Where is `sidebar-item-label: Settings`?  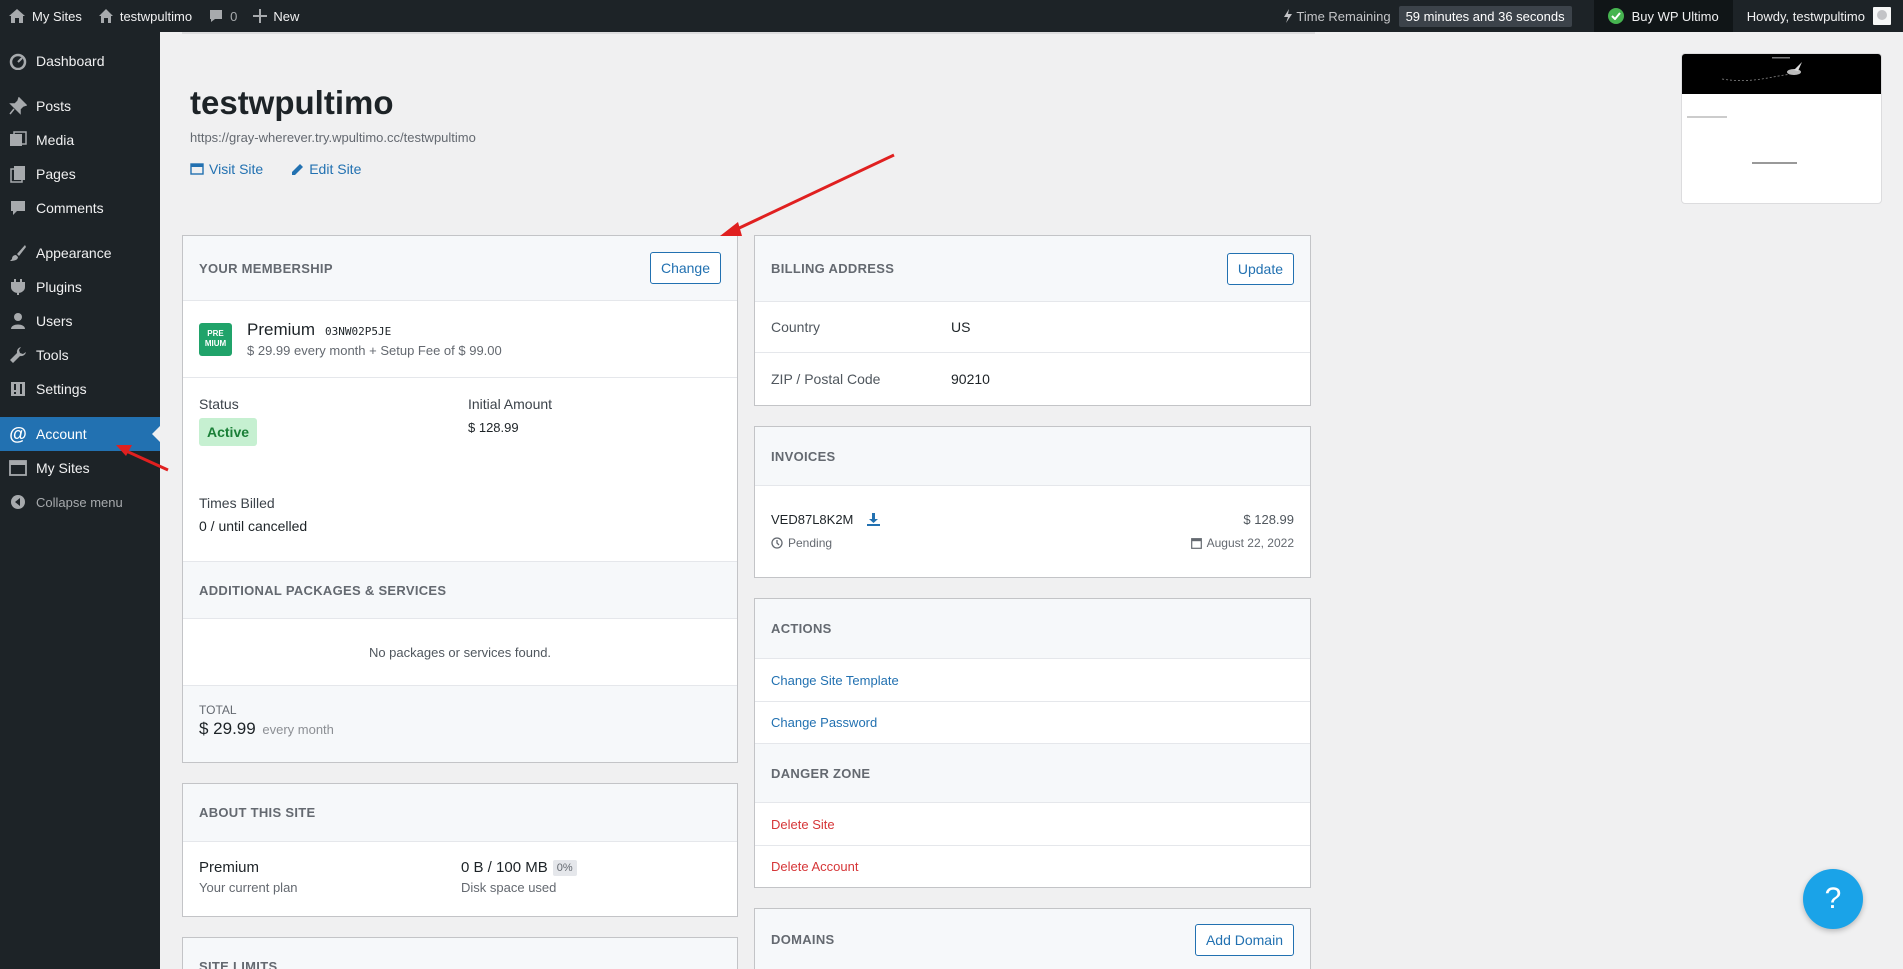 sidebar-item-label: Settings is located at coordinates (61, 389).